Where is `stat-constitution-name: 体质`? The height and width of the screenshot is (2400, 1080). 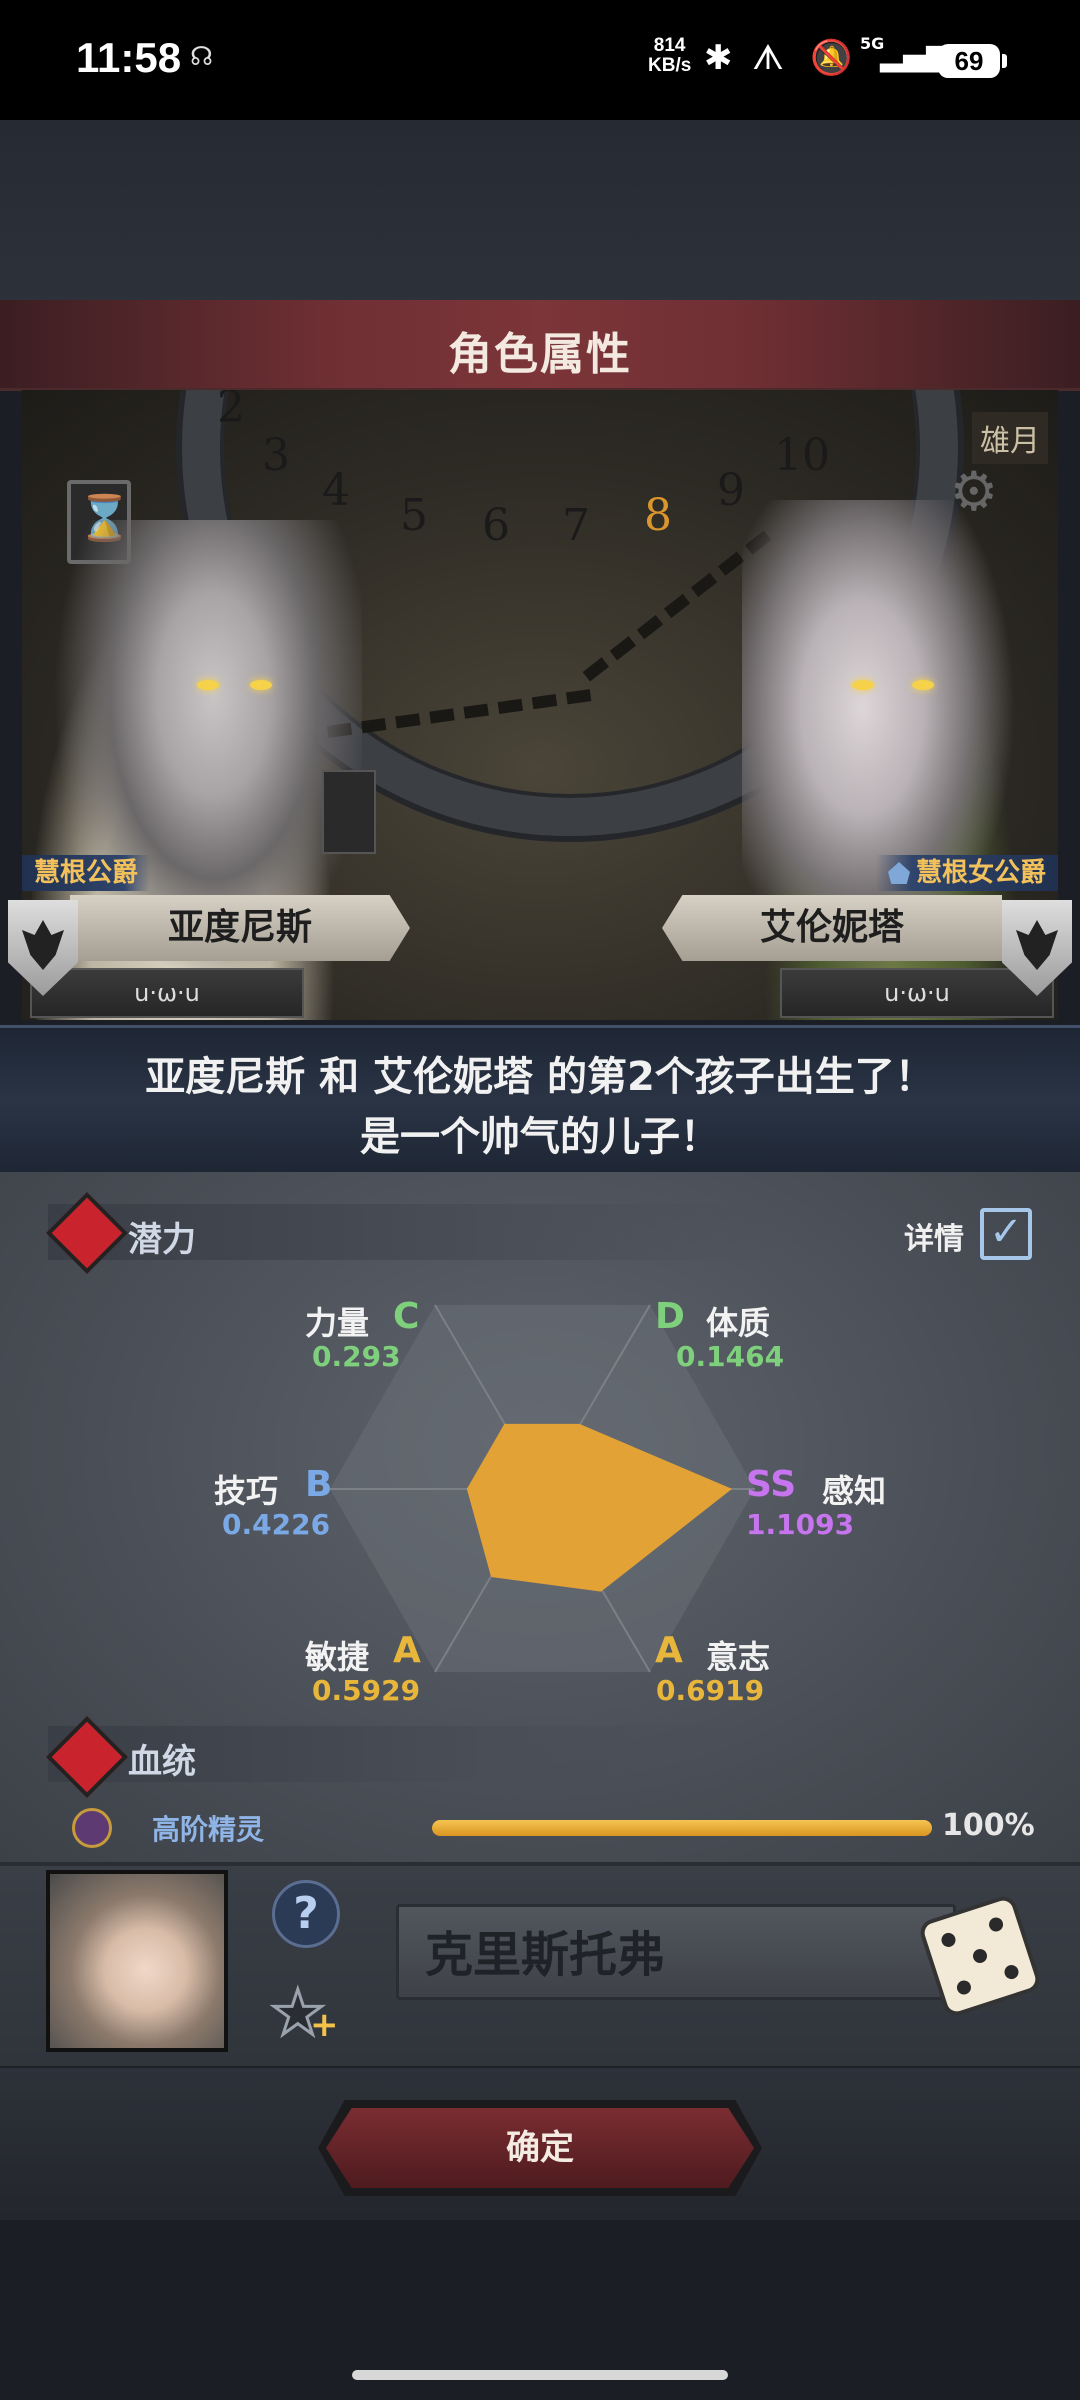
stat-constitution-name: 体质 is located at coordinates (738, 1323).